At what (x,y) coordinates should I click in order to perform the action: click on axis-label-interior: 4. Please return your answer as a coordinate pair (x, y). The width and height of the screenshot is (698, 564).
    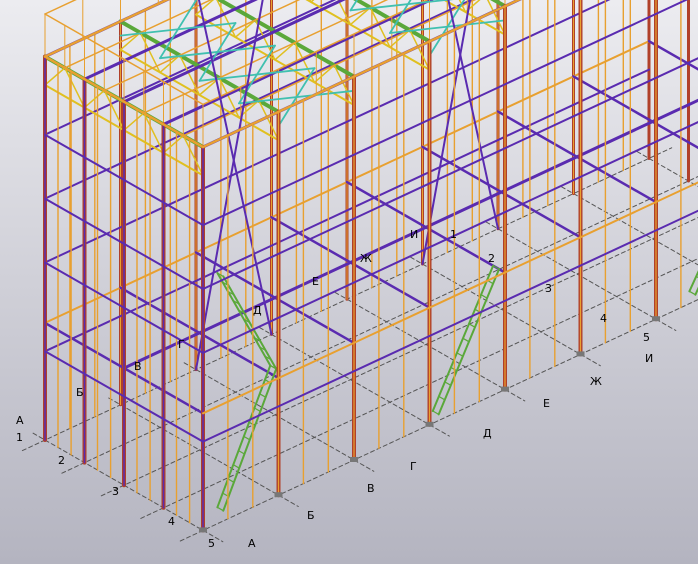
    Looking at the image, I should click on (603, 318).